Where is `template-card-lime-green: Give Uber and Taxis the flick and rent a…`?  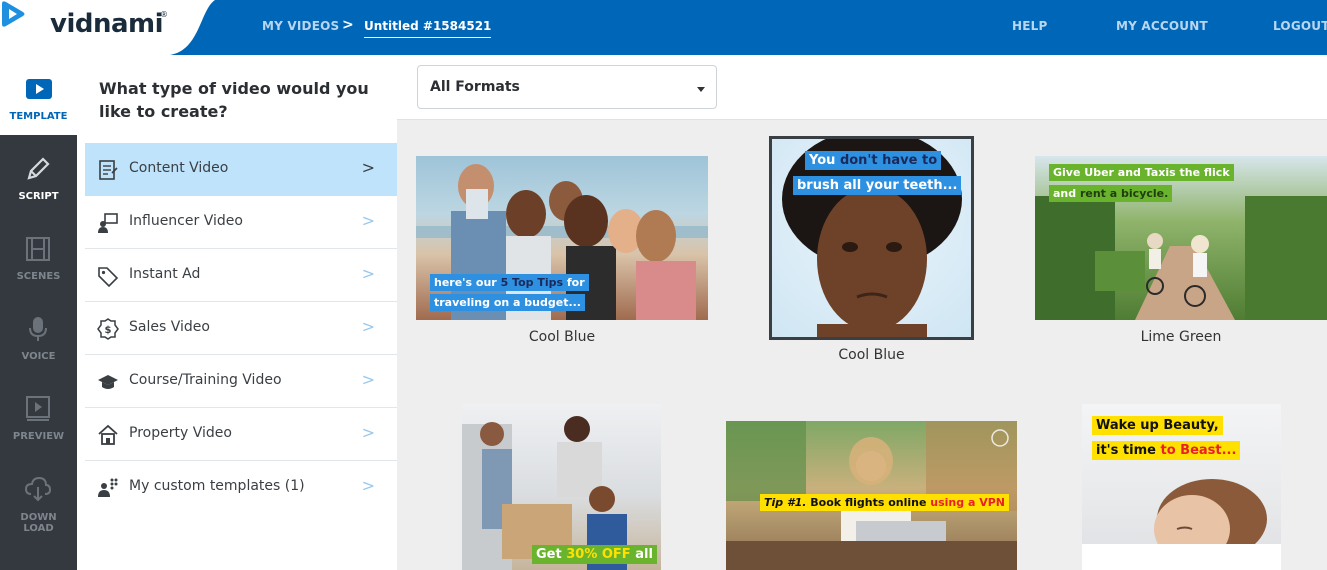 template-card-lime-green: Give Uber and Taxis the flick and rent a… is located at coordinates (1181, 253).